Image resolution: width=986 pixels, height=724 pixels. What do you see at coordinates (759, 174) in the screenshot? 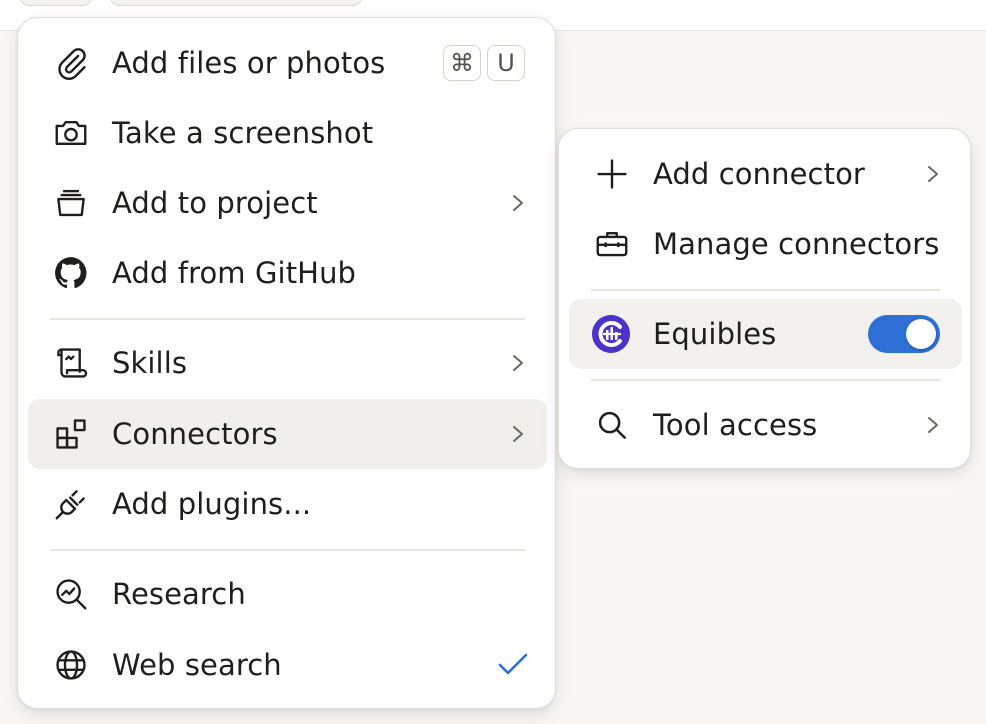
I see `menu-item-label: Add connector` at bounding box center [759, 174].